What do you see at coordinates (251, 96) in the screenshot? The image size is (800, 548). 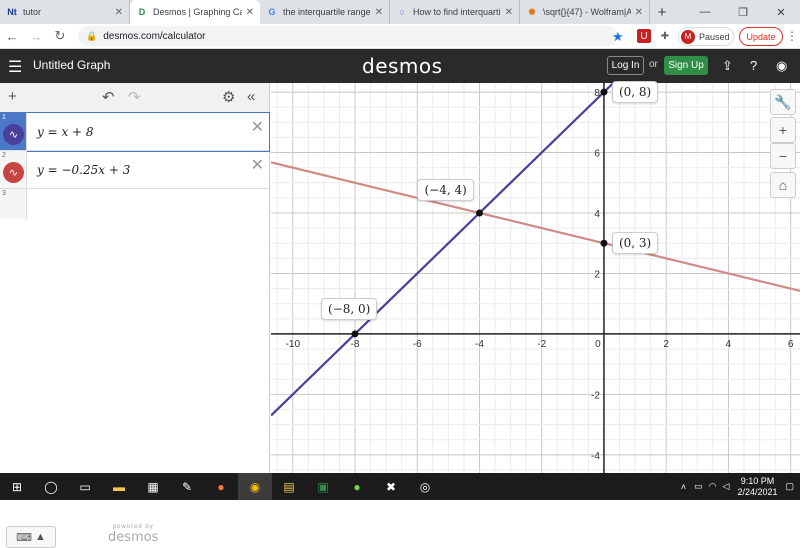 I see `collapse-panel-icon: «` at bounding box center [251, 96].